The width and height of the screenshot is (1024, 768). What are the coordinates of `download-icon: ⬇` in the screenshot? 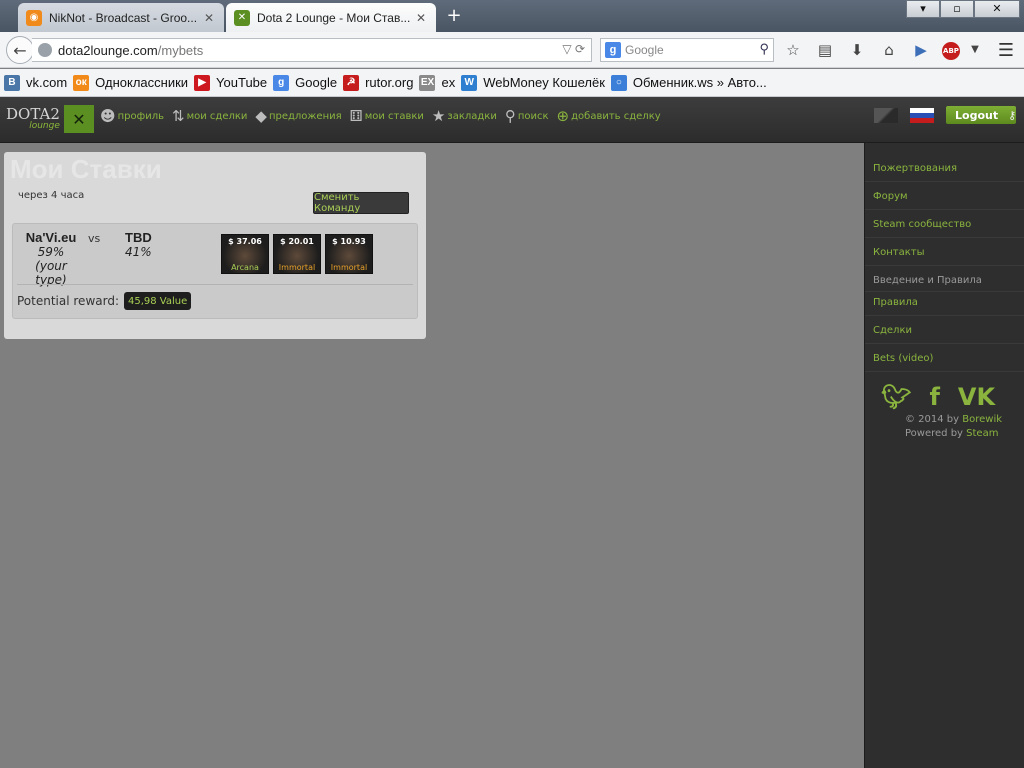 It's located at (857, 50).